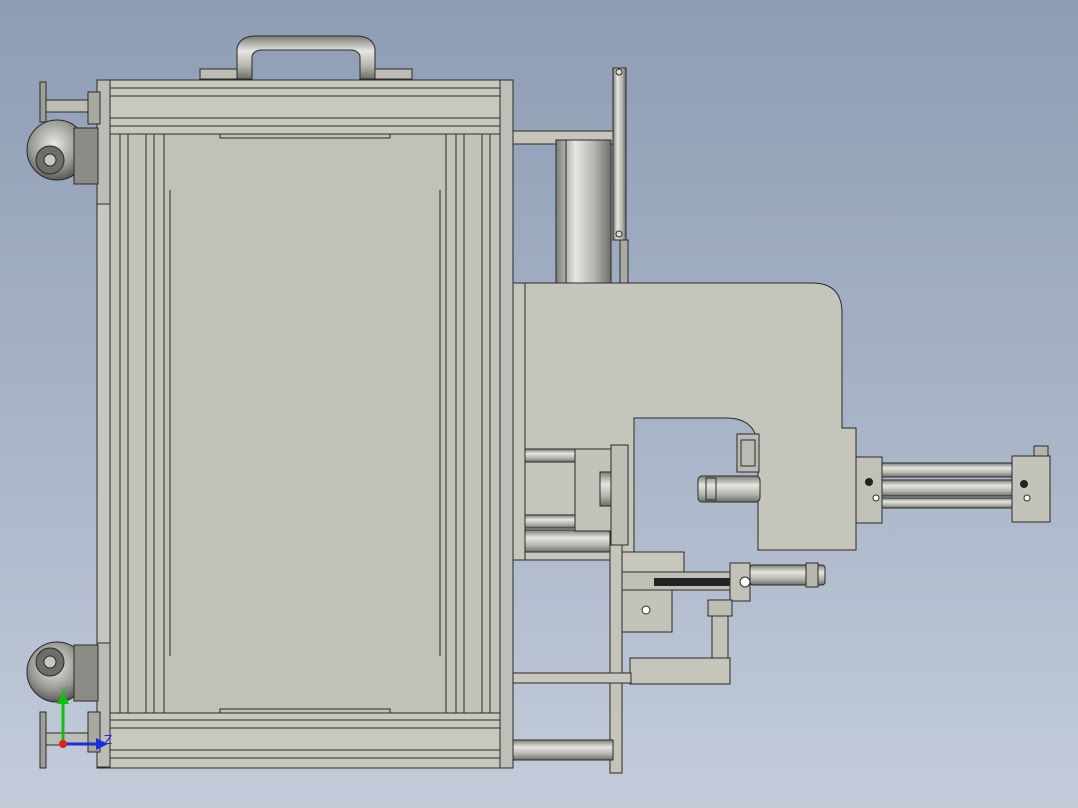  I want to click on top-handle, so click(306, 57).